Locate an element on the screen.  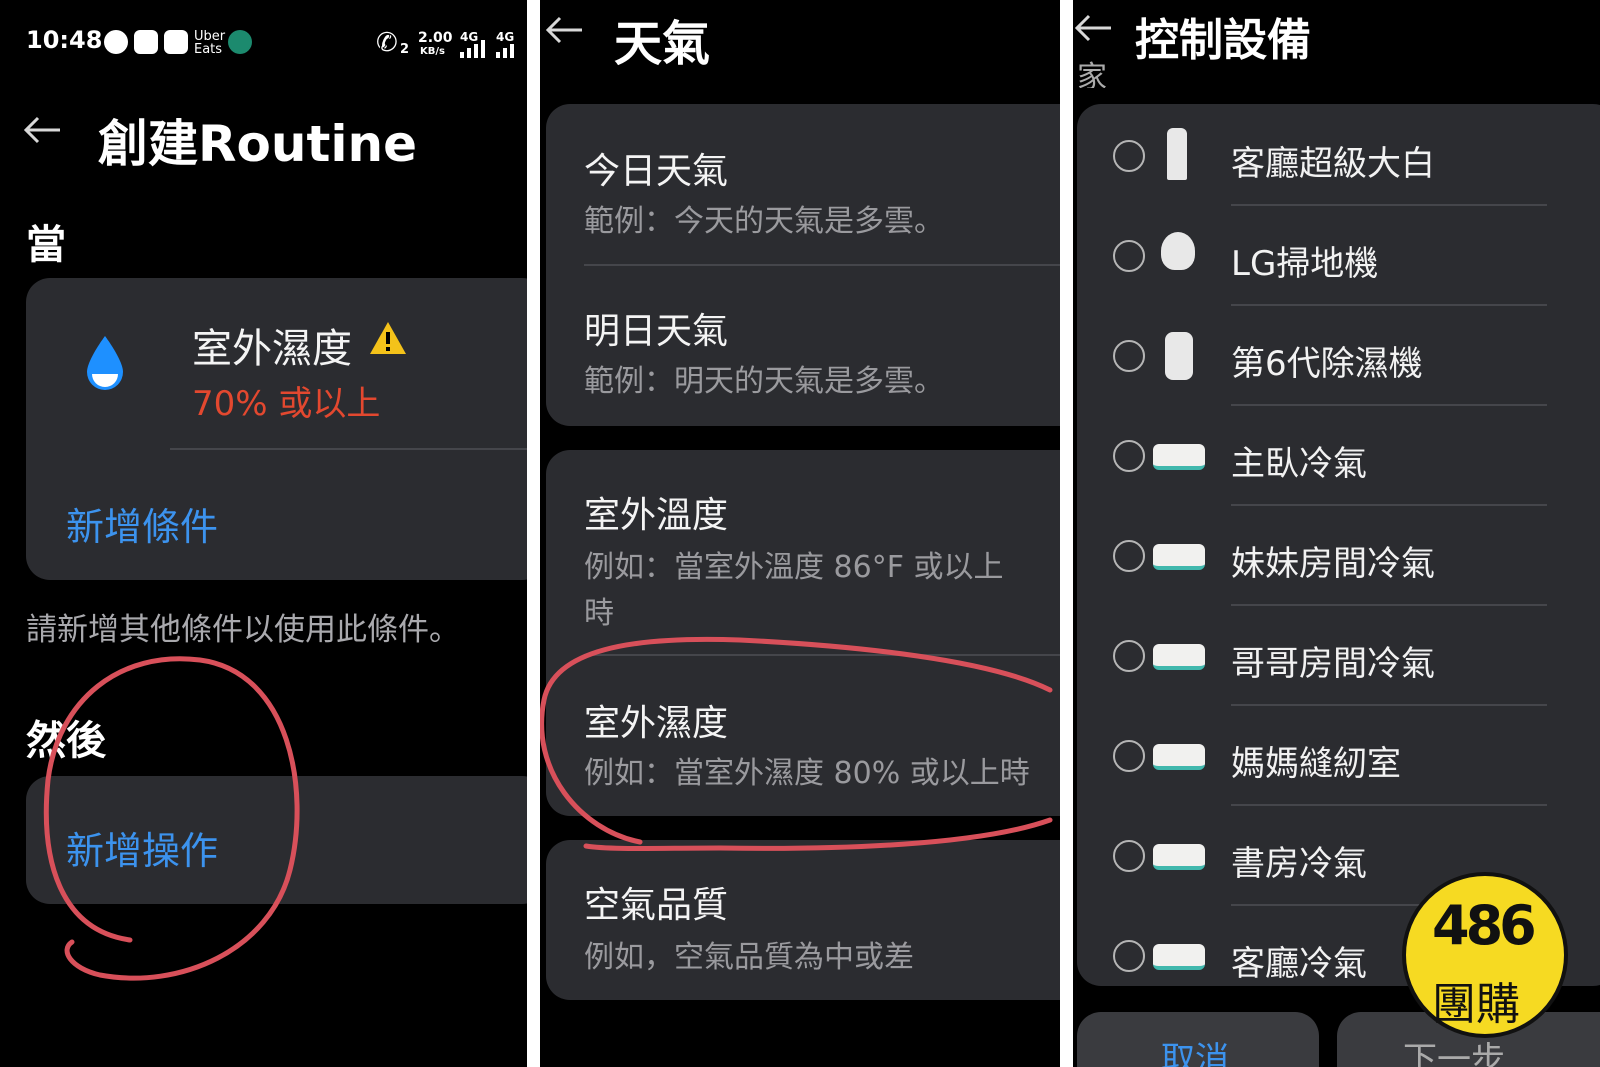
annotation-oval is located at coordinates (796, 743).